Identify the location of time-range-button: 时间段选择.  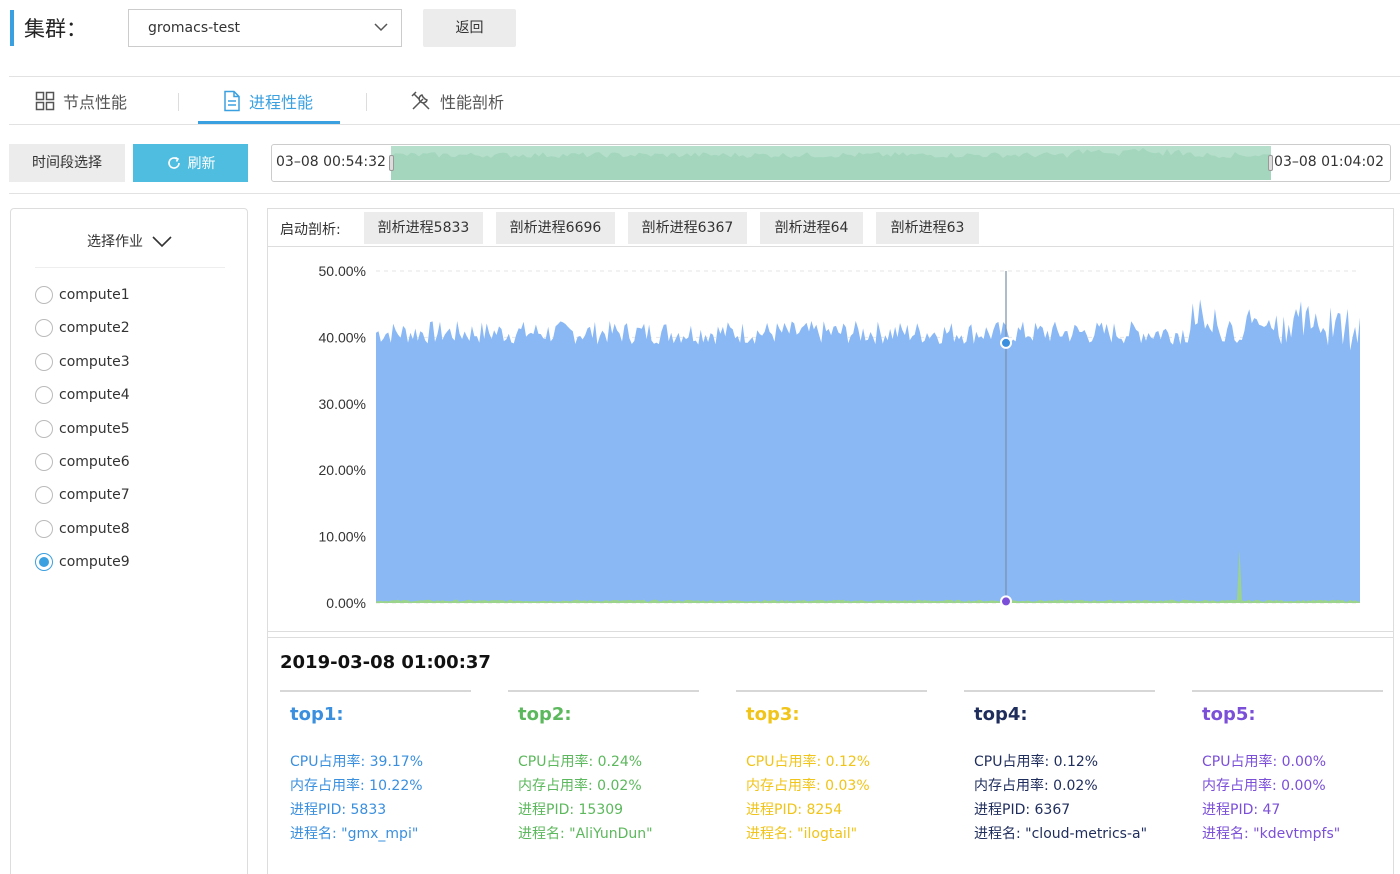
(67, 163).